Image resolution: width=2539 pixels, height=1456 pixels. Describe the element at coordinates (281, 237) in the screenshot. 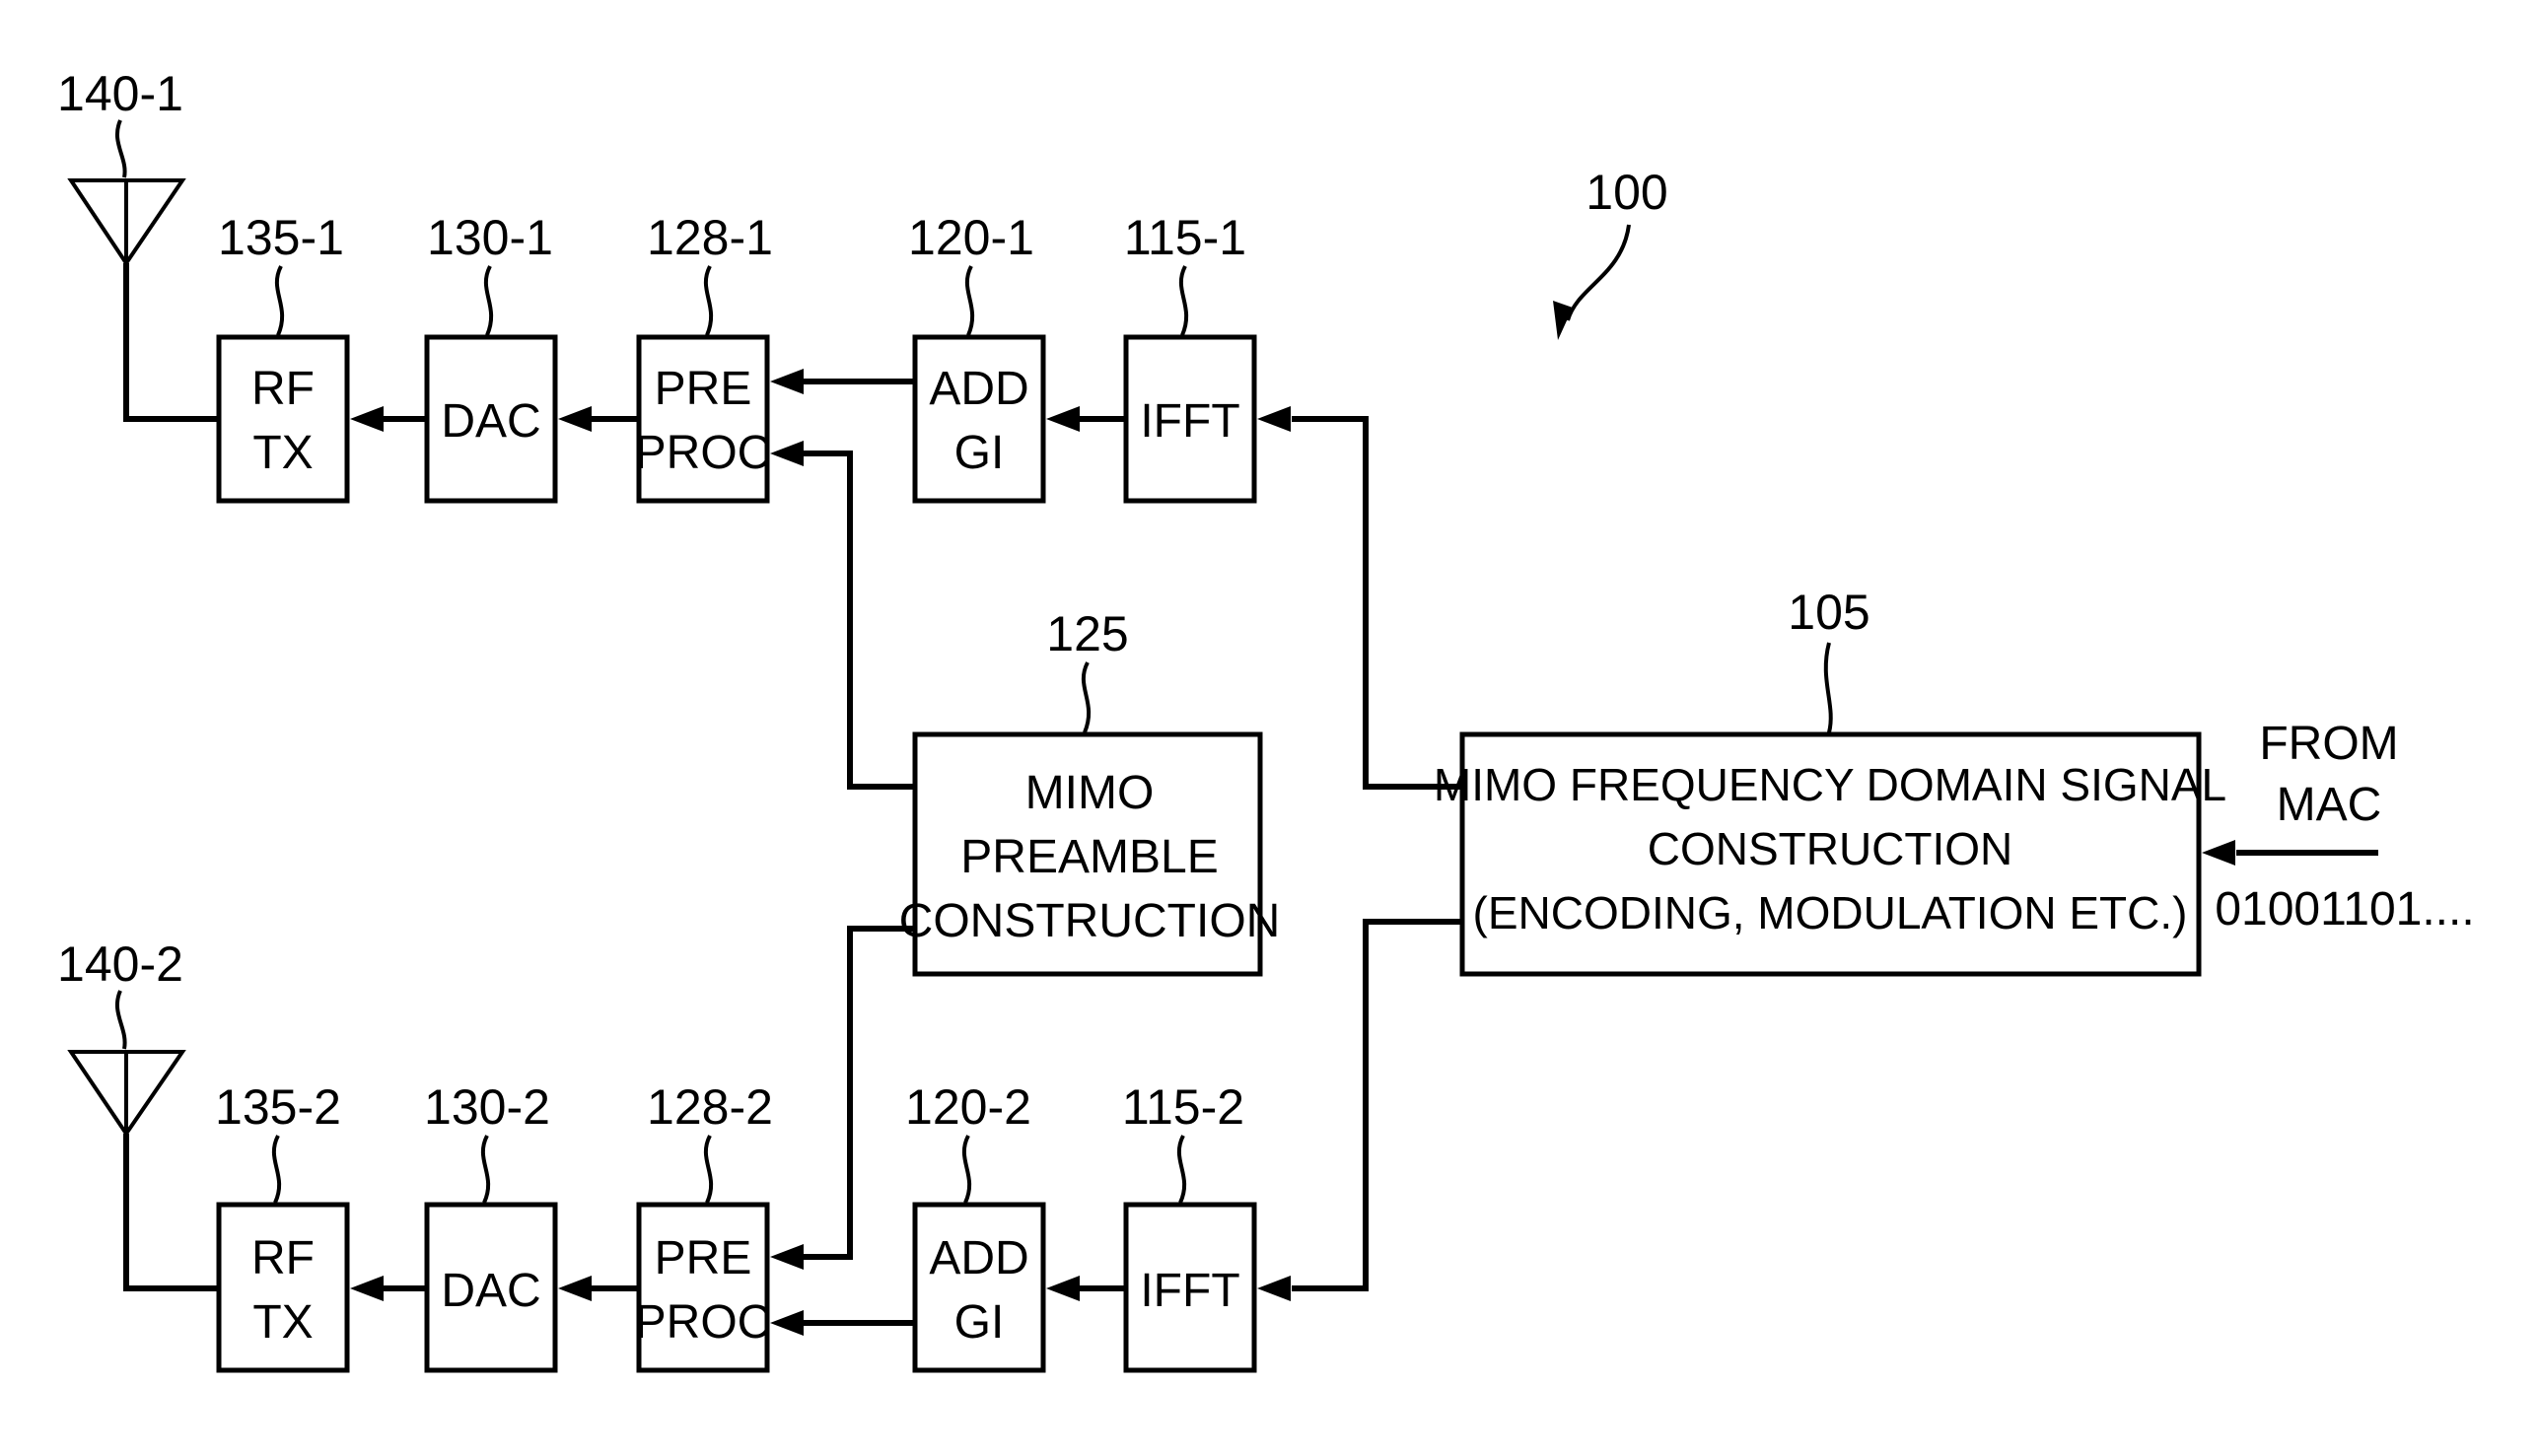

I see `rftx-ref-label: 135-1` at that location.